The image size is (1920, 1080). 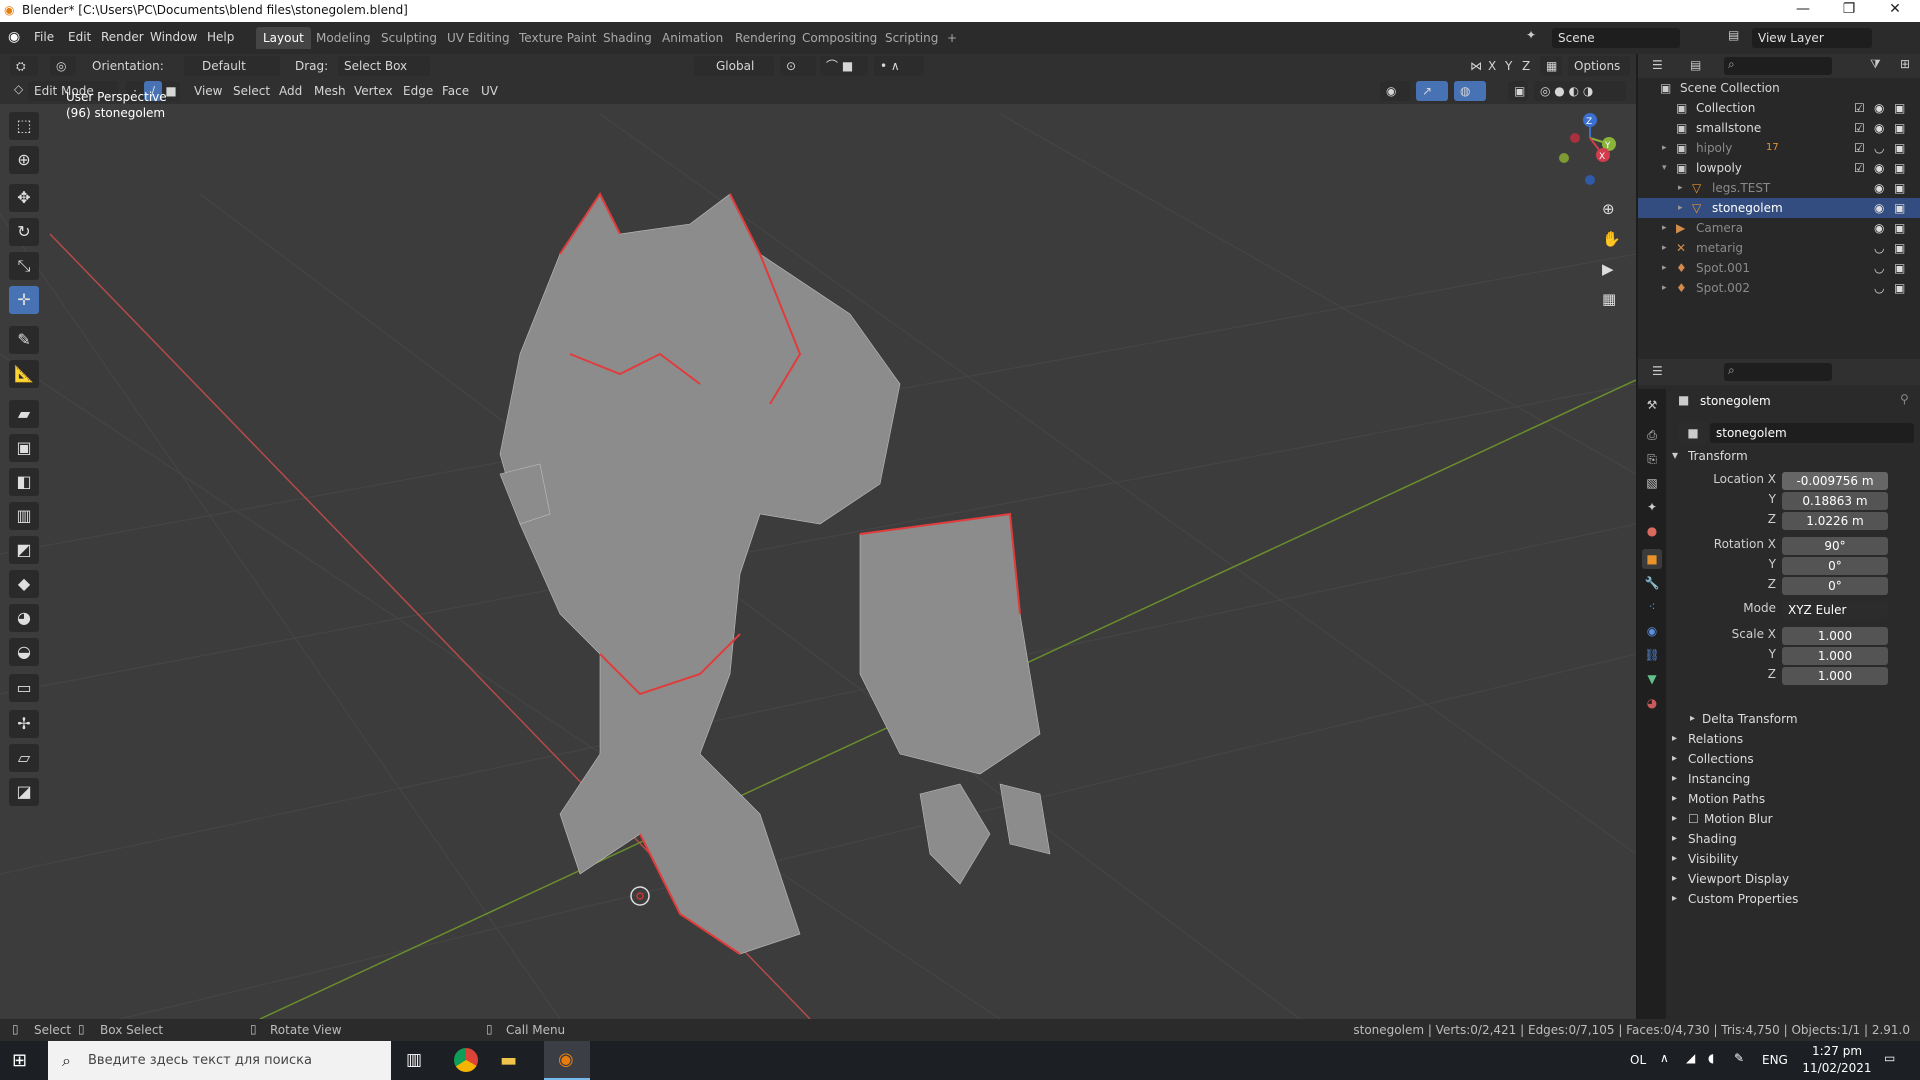 What do you see at coordinates (1432, 91) in the screenshot?
I see `show-gizmo-icon: ↗` at bounding box center [1432, 91].